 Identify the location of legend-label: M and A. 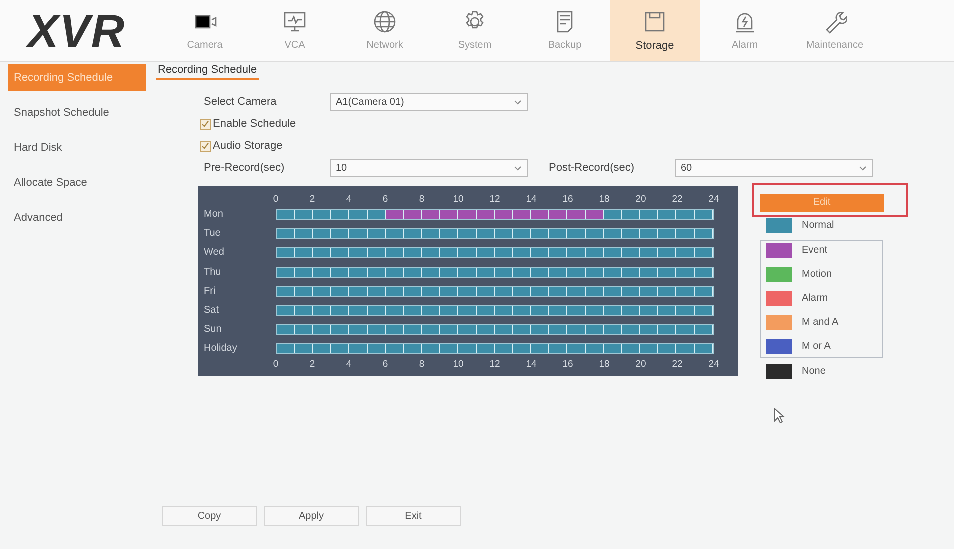
(820, 322).